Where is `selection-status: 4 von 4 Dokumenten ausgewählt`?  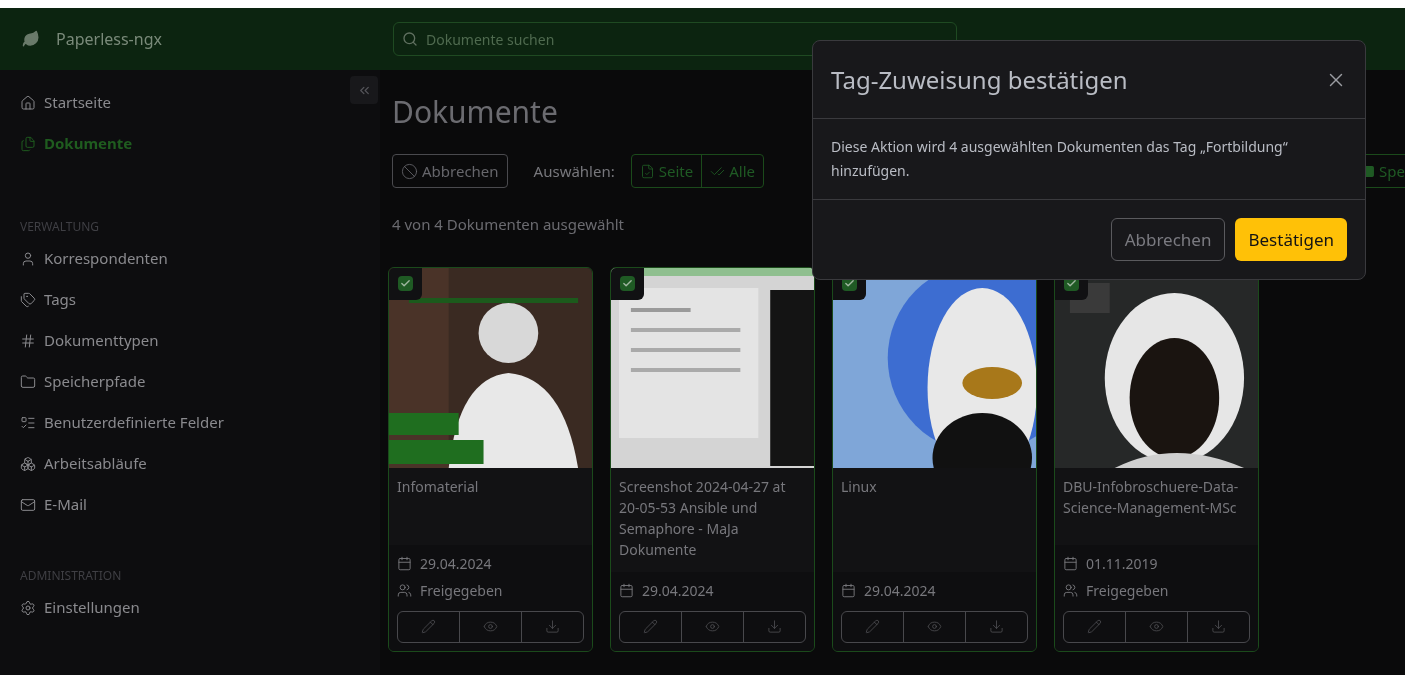
selection-status: 4 von 4 Dokumenten ausgewählt is located at coordinates (508, 224).